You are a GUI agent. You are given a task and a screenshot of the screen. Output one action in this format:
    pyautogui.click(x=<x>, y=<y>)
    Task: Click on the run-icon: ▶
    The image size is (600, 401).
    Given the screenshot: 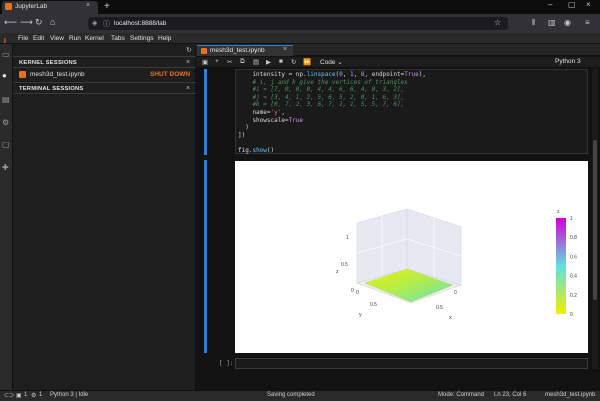 What is the action you would take?
    pyautogui.click(x=268, y=62)
    